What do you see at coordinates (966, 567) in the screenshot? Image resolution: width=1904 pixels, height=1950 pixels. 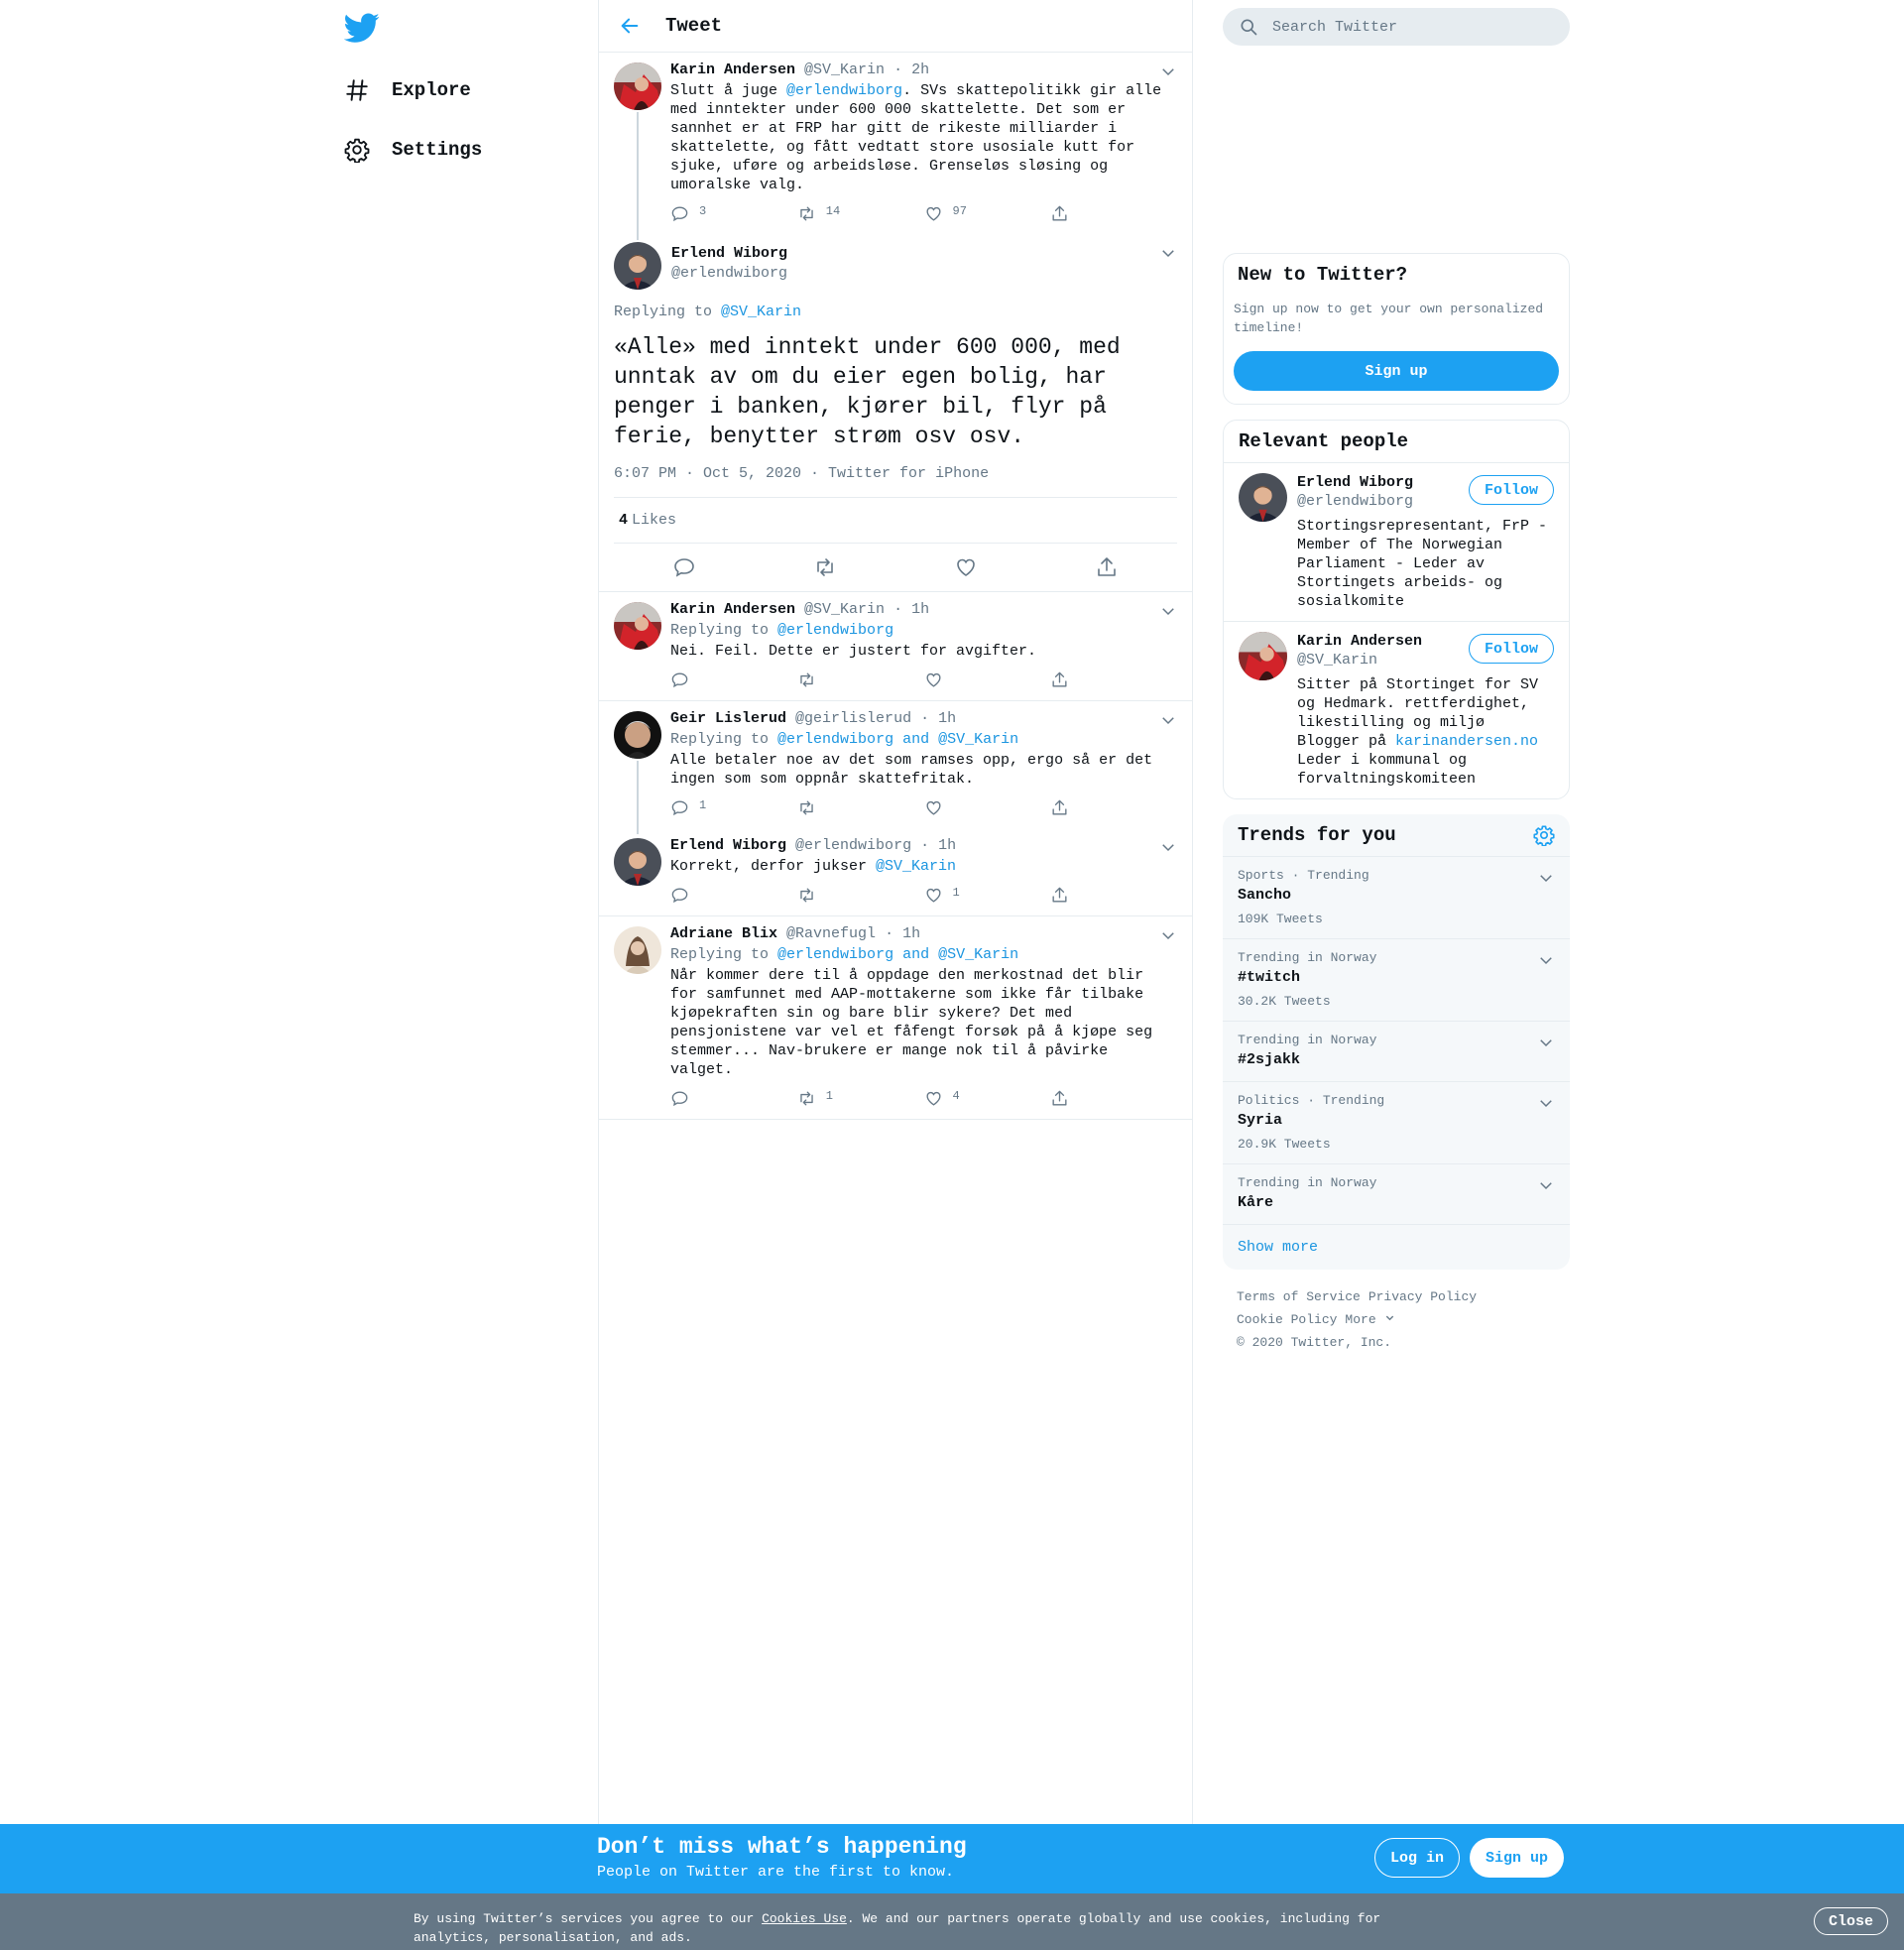 I see `heart-icon` at bounding box center [966, 567].